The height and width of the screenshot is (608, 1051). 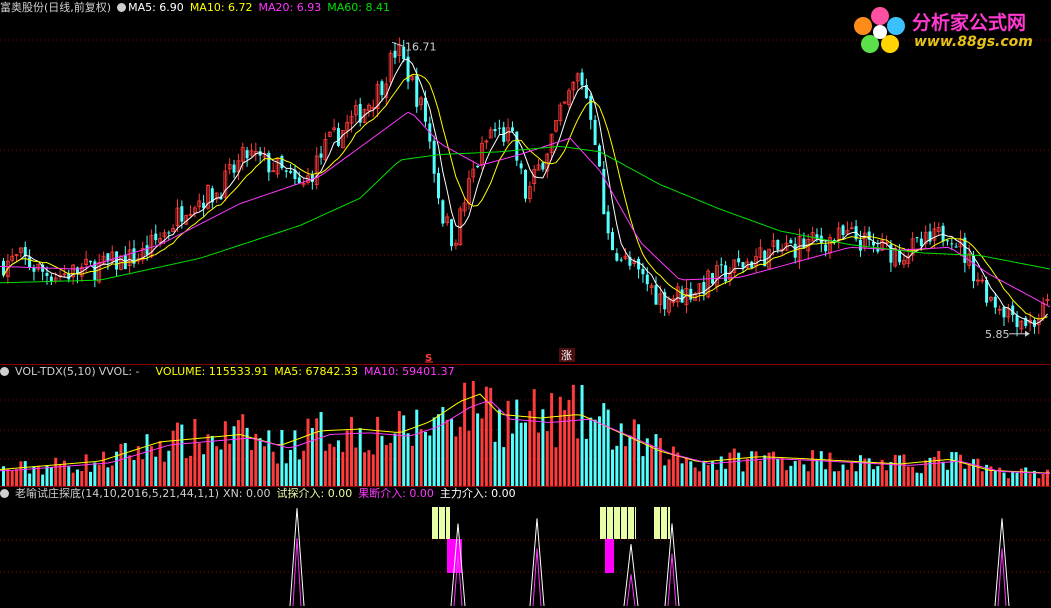 What do you see at coordinates (969, 23) in the screenshot?
I see `logo-name: 分析家公式网` at bounding box center [969, 23].